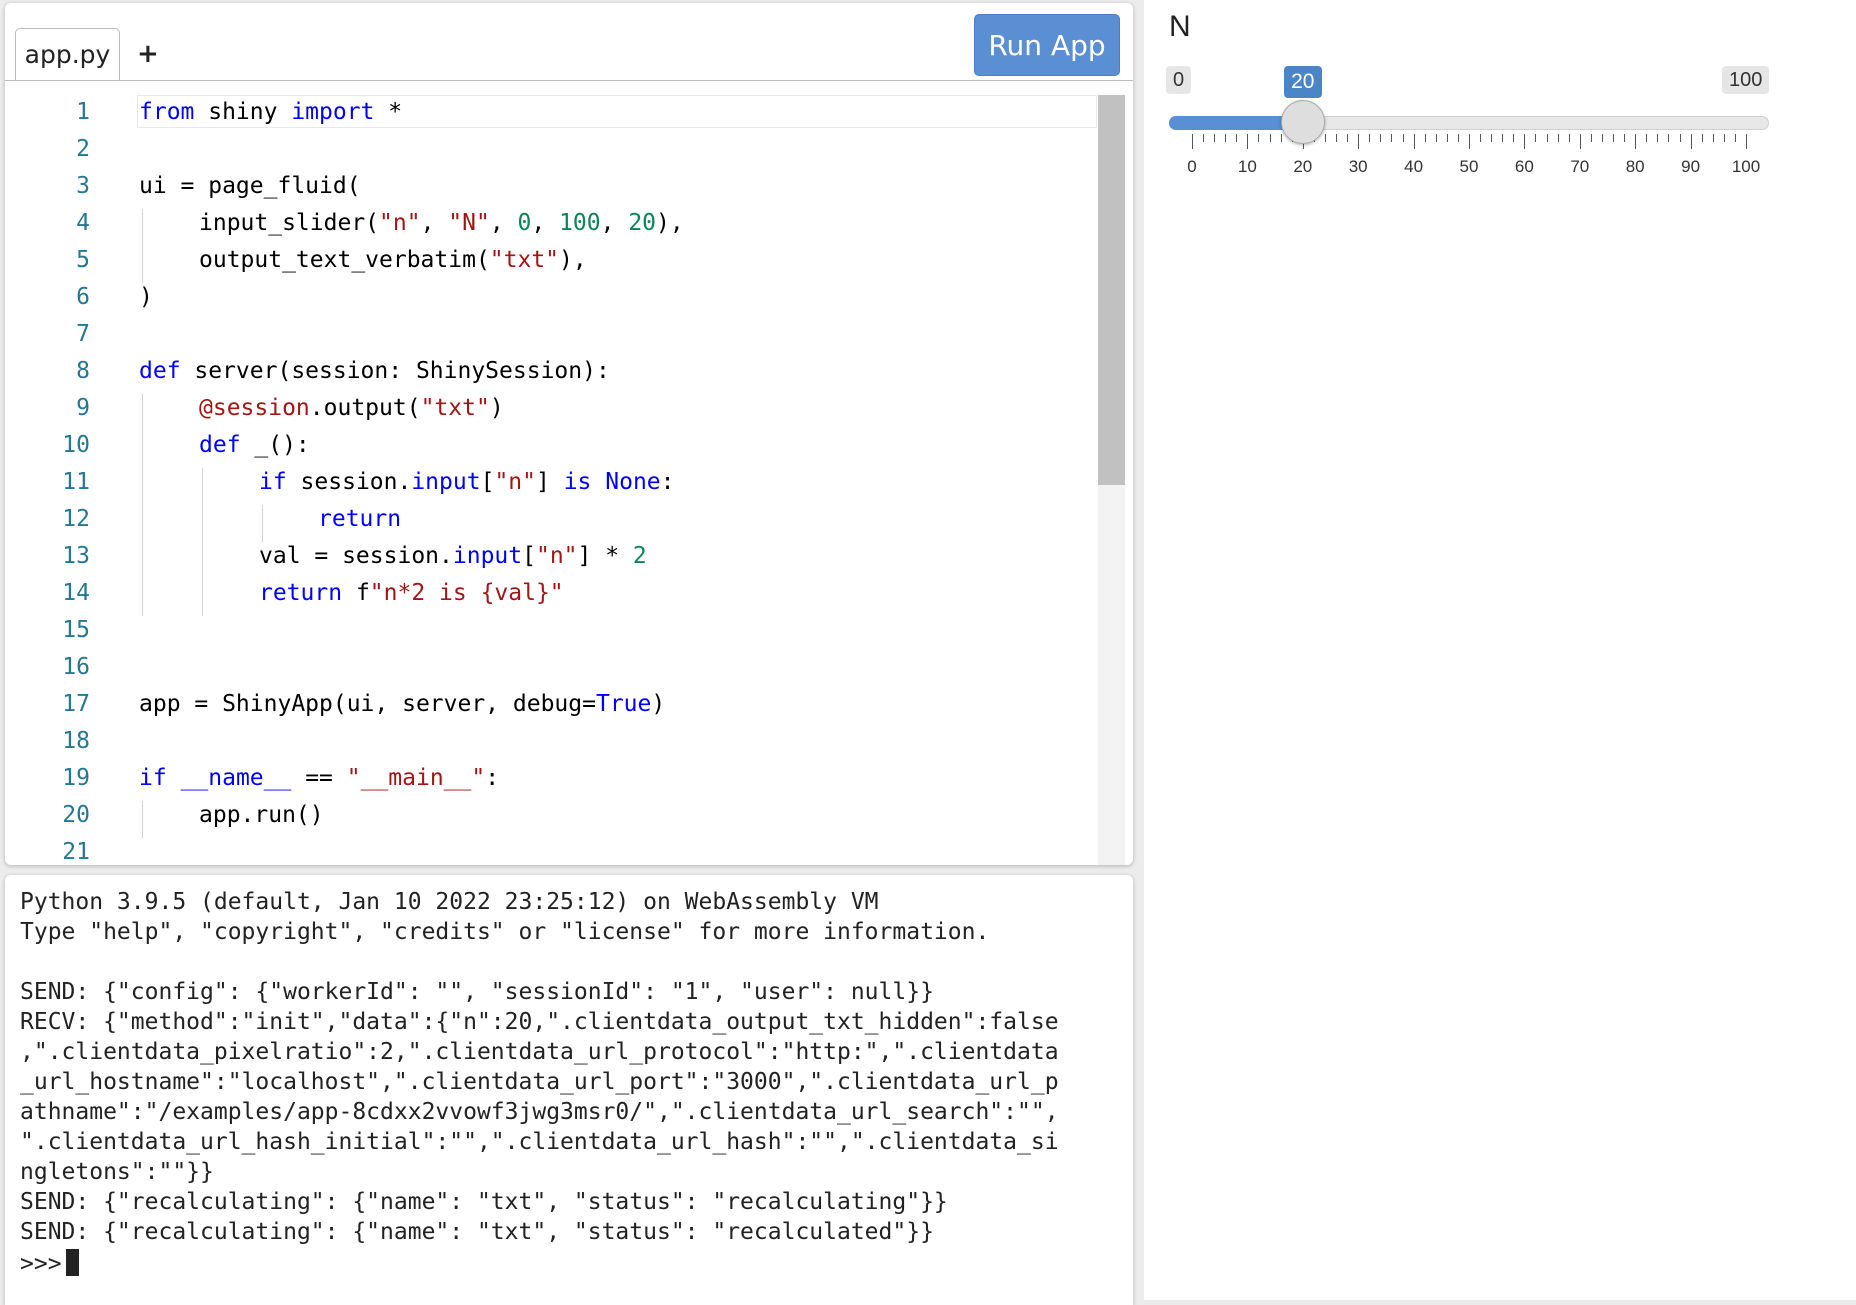 The height and width of the screenshot is (1305, 1856). I want to click on slider-tick-label: 20, so click(1303, 166).